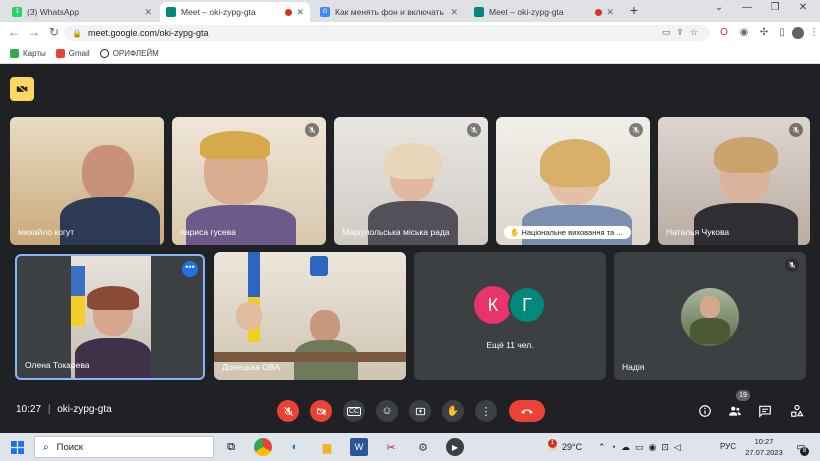 The width and height of the screenshot is (820, 461). I want to click on start-button, so click(17, 447).